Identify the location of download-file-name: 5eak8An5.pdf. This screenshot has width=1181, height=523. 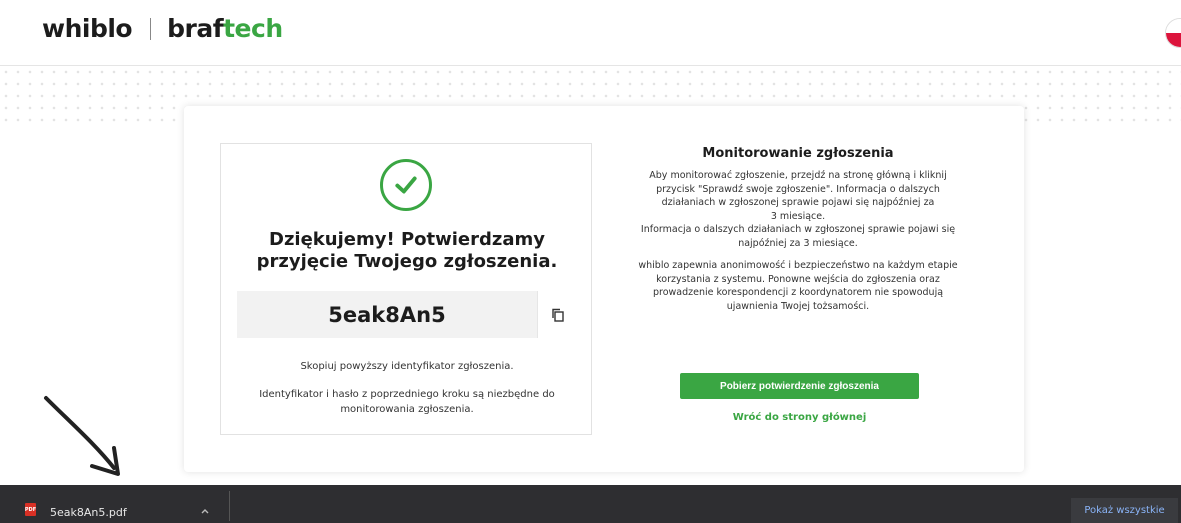
(88, 512).